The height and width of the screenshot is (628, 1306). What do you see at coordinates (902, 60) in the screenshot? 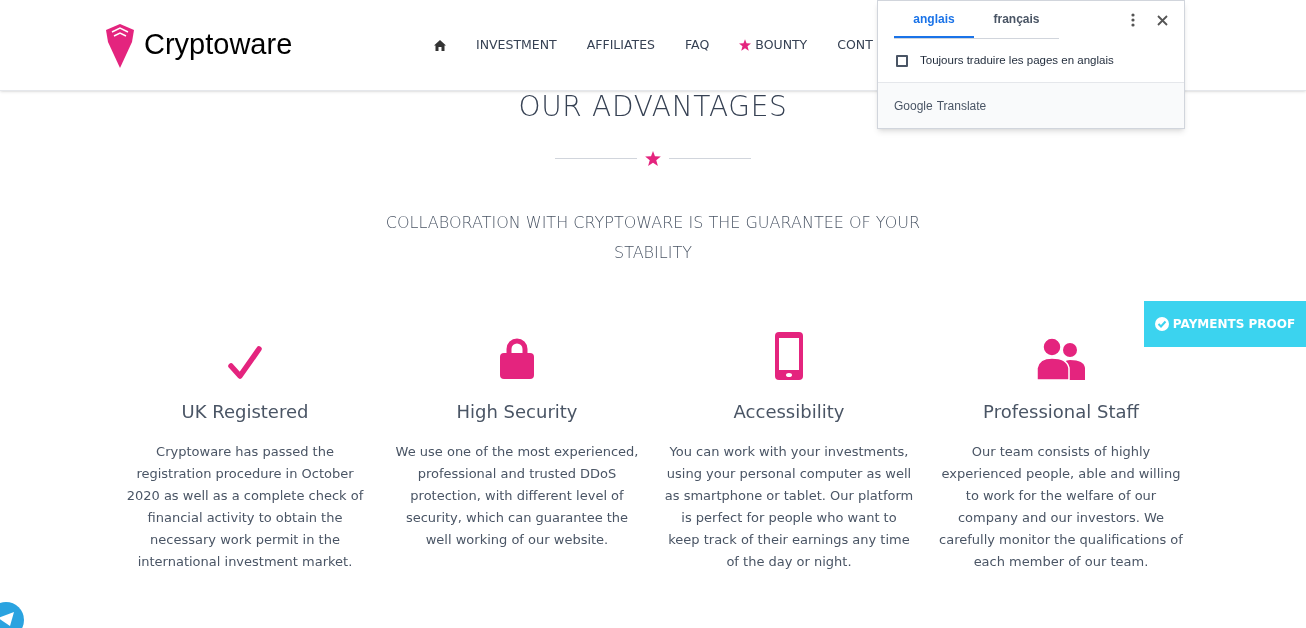
I see `checkbox` at bounding box center [902, 60].